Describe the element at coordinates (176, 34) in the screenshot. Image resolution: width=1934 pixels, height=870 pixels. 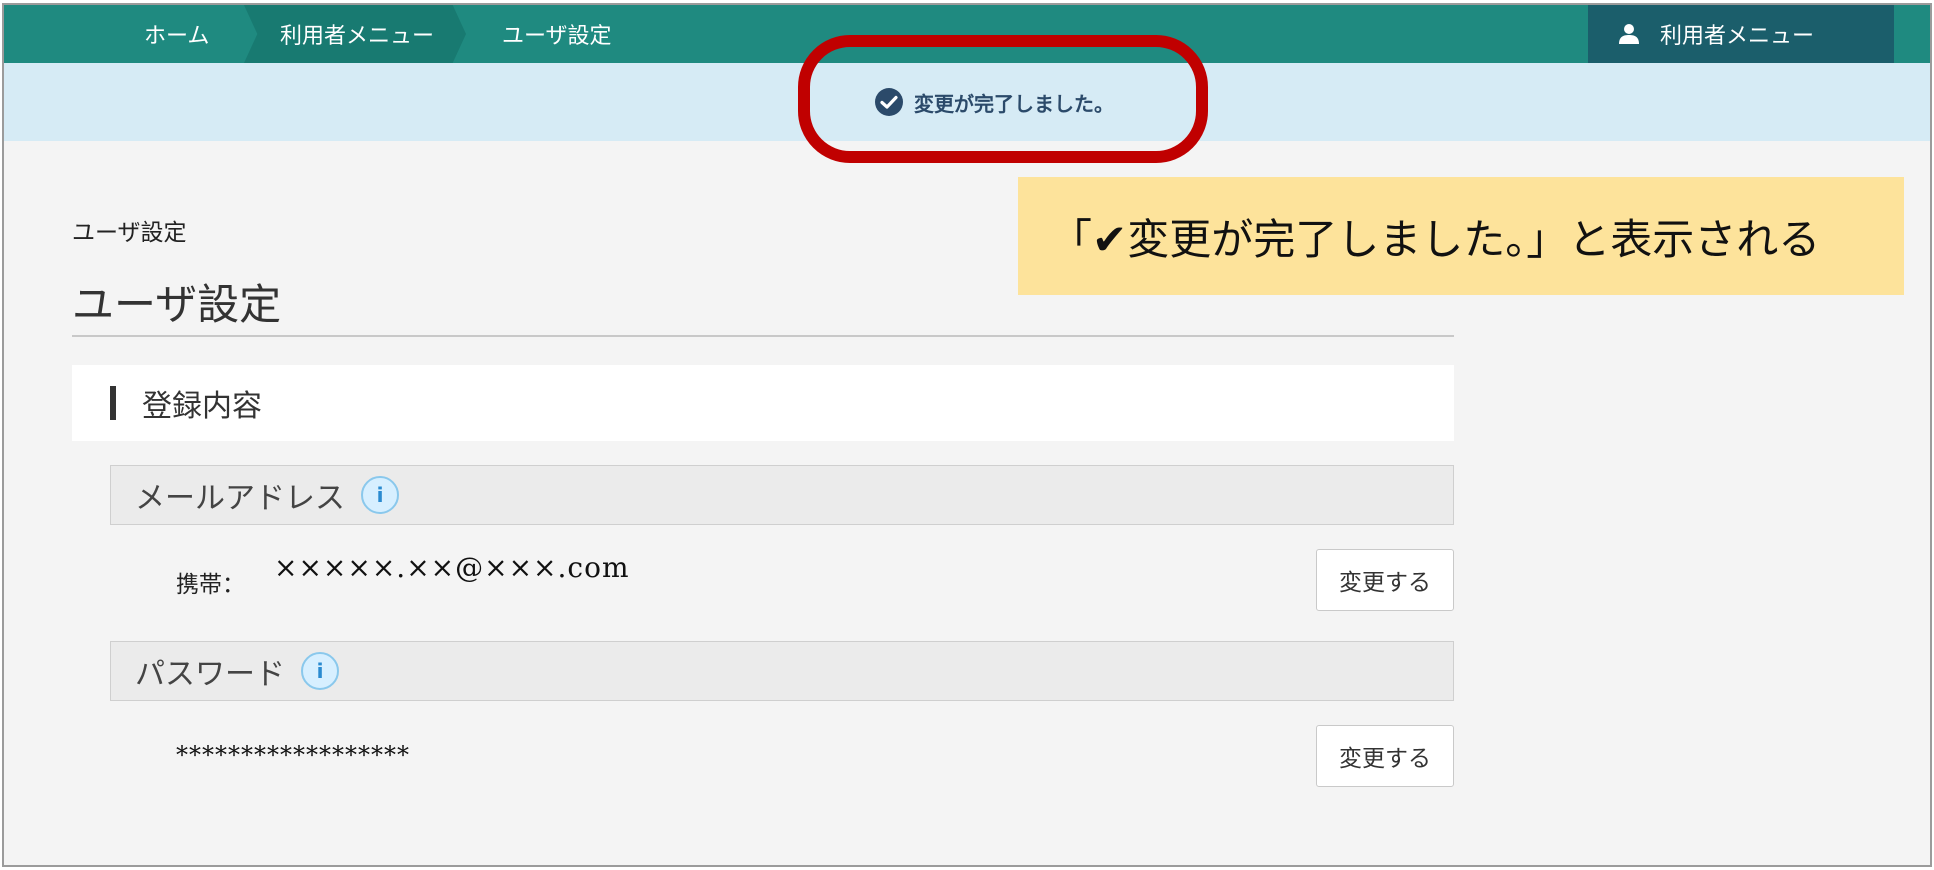
I see `breadcrumb-home: ホーム` at that location.